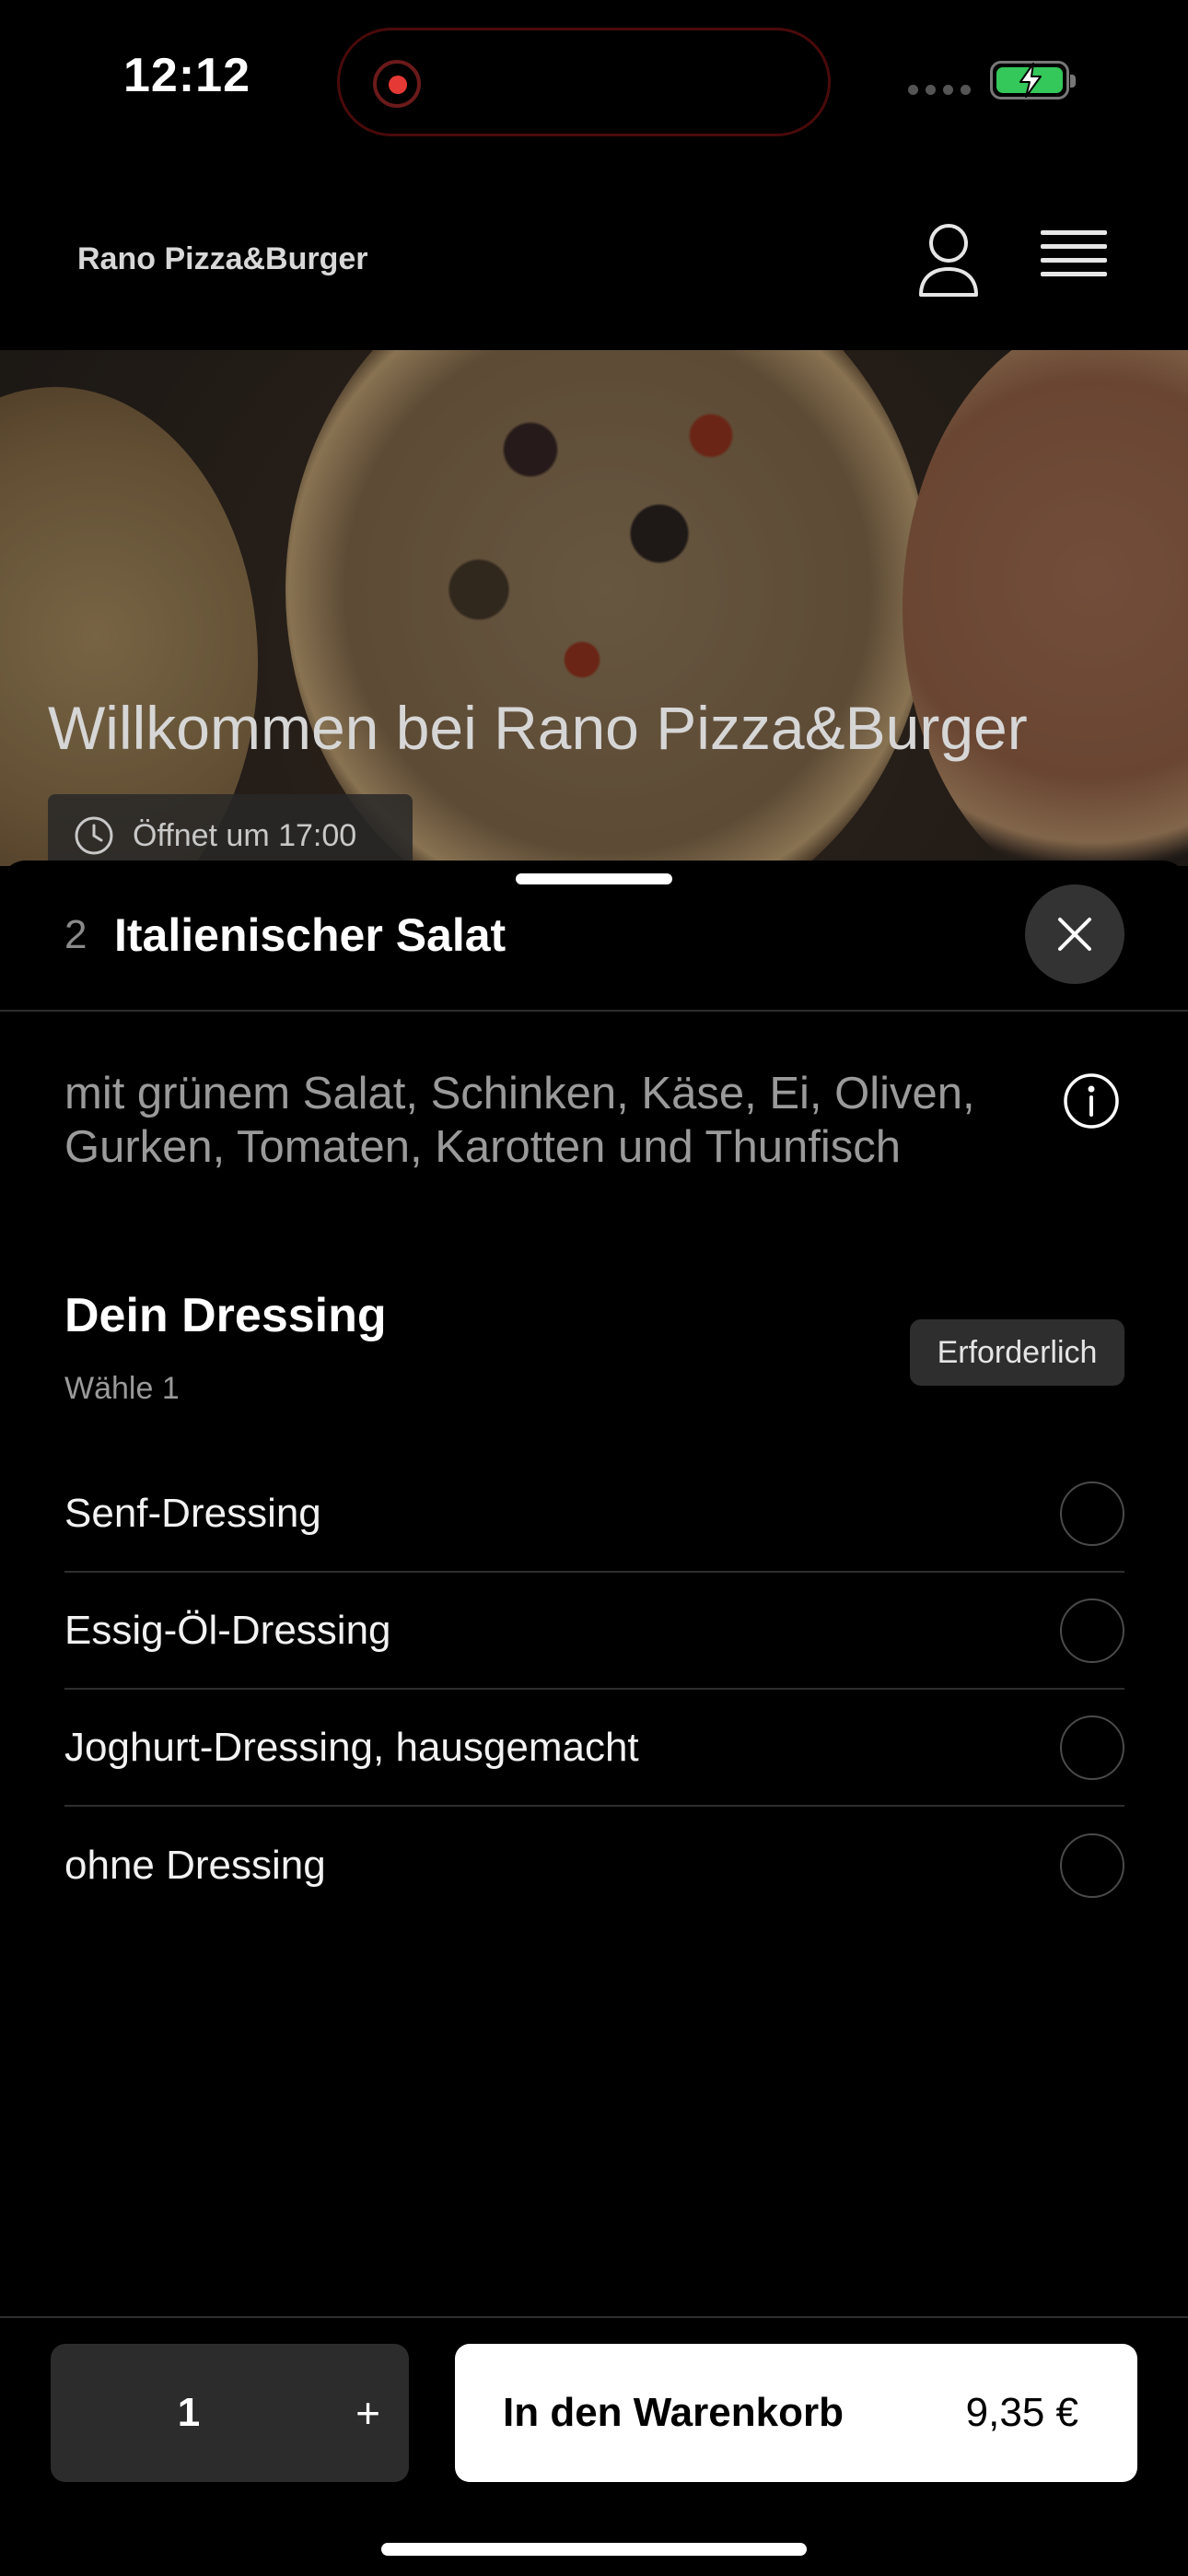 The height and width of the screenshot is (2576, 1188). I want to click on option-joghurt-dressing: Joghurt-Dressing, hausgemacht, so click(594, 1748).